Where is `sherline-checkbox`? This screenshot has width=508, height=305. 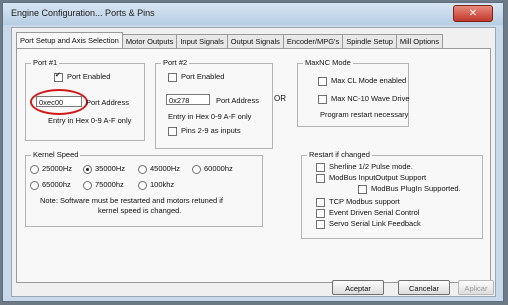 sherline-checkbox is located at coordinates (320, 167).